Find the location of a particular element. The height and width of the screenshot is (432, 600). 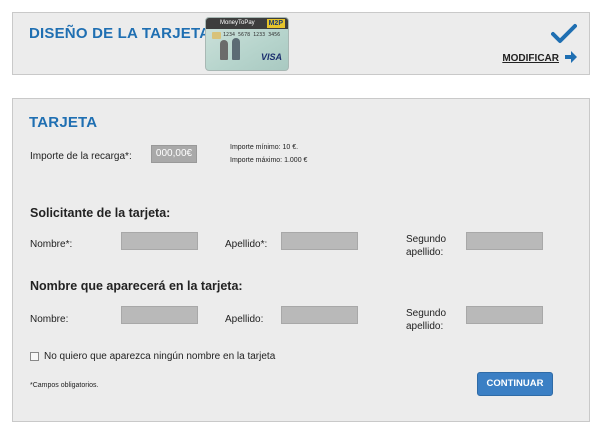

checkmark-icon is located at coordinates (564, 33).